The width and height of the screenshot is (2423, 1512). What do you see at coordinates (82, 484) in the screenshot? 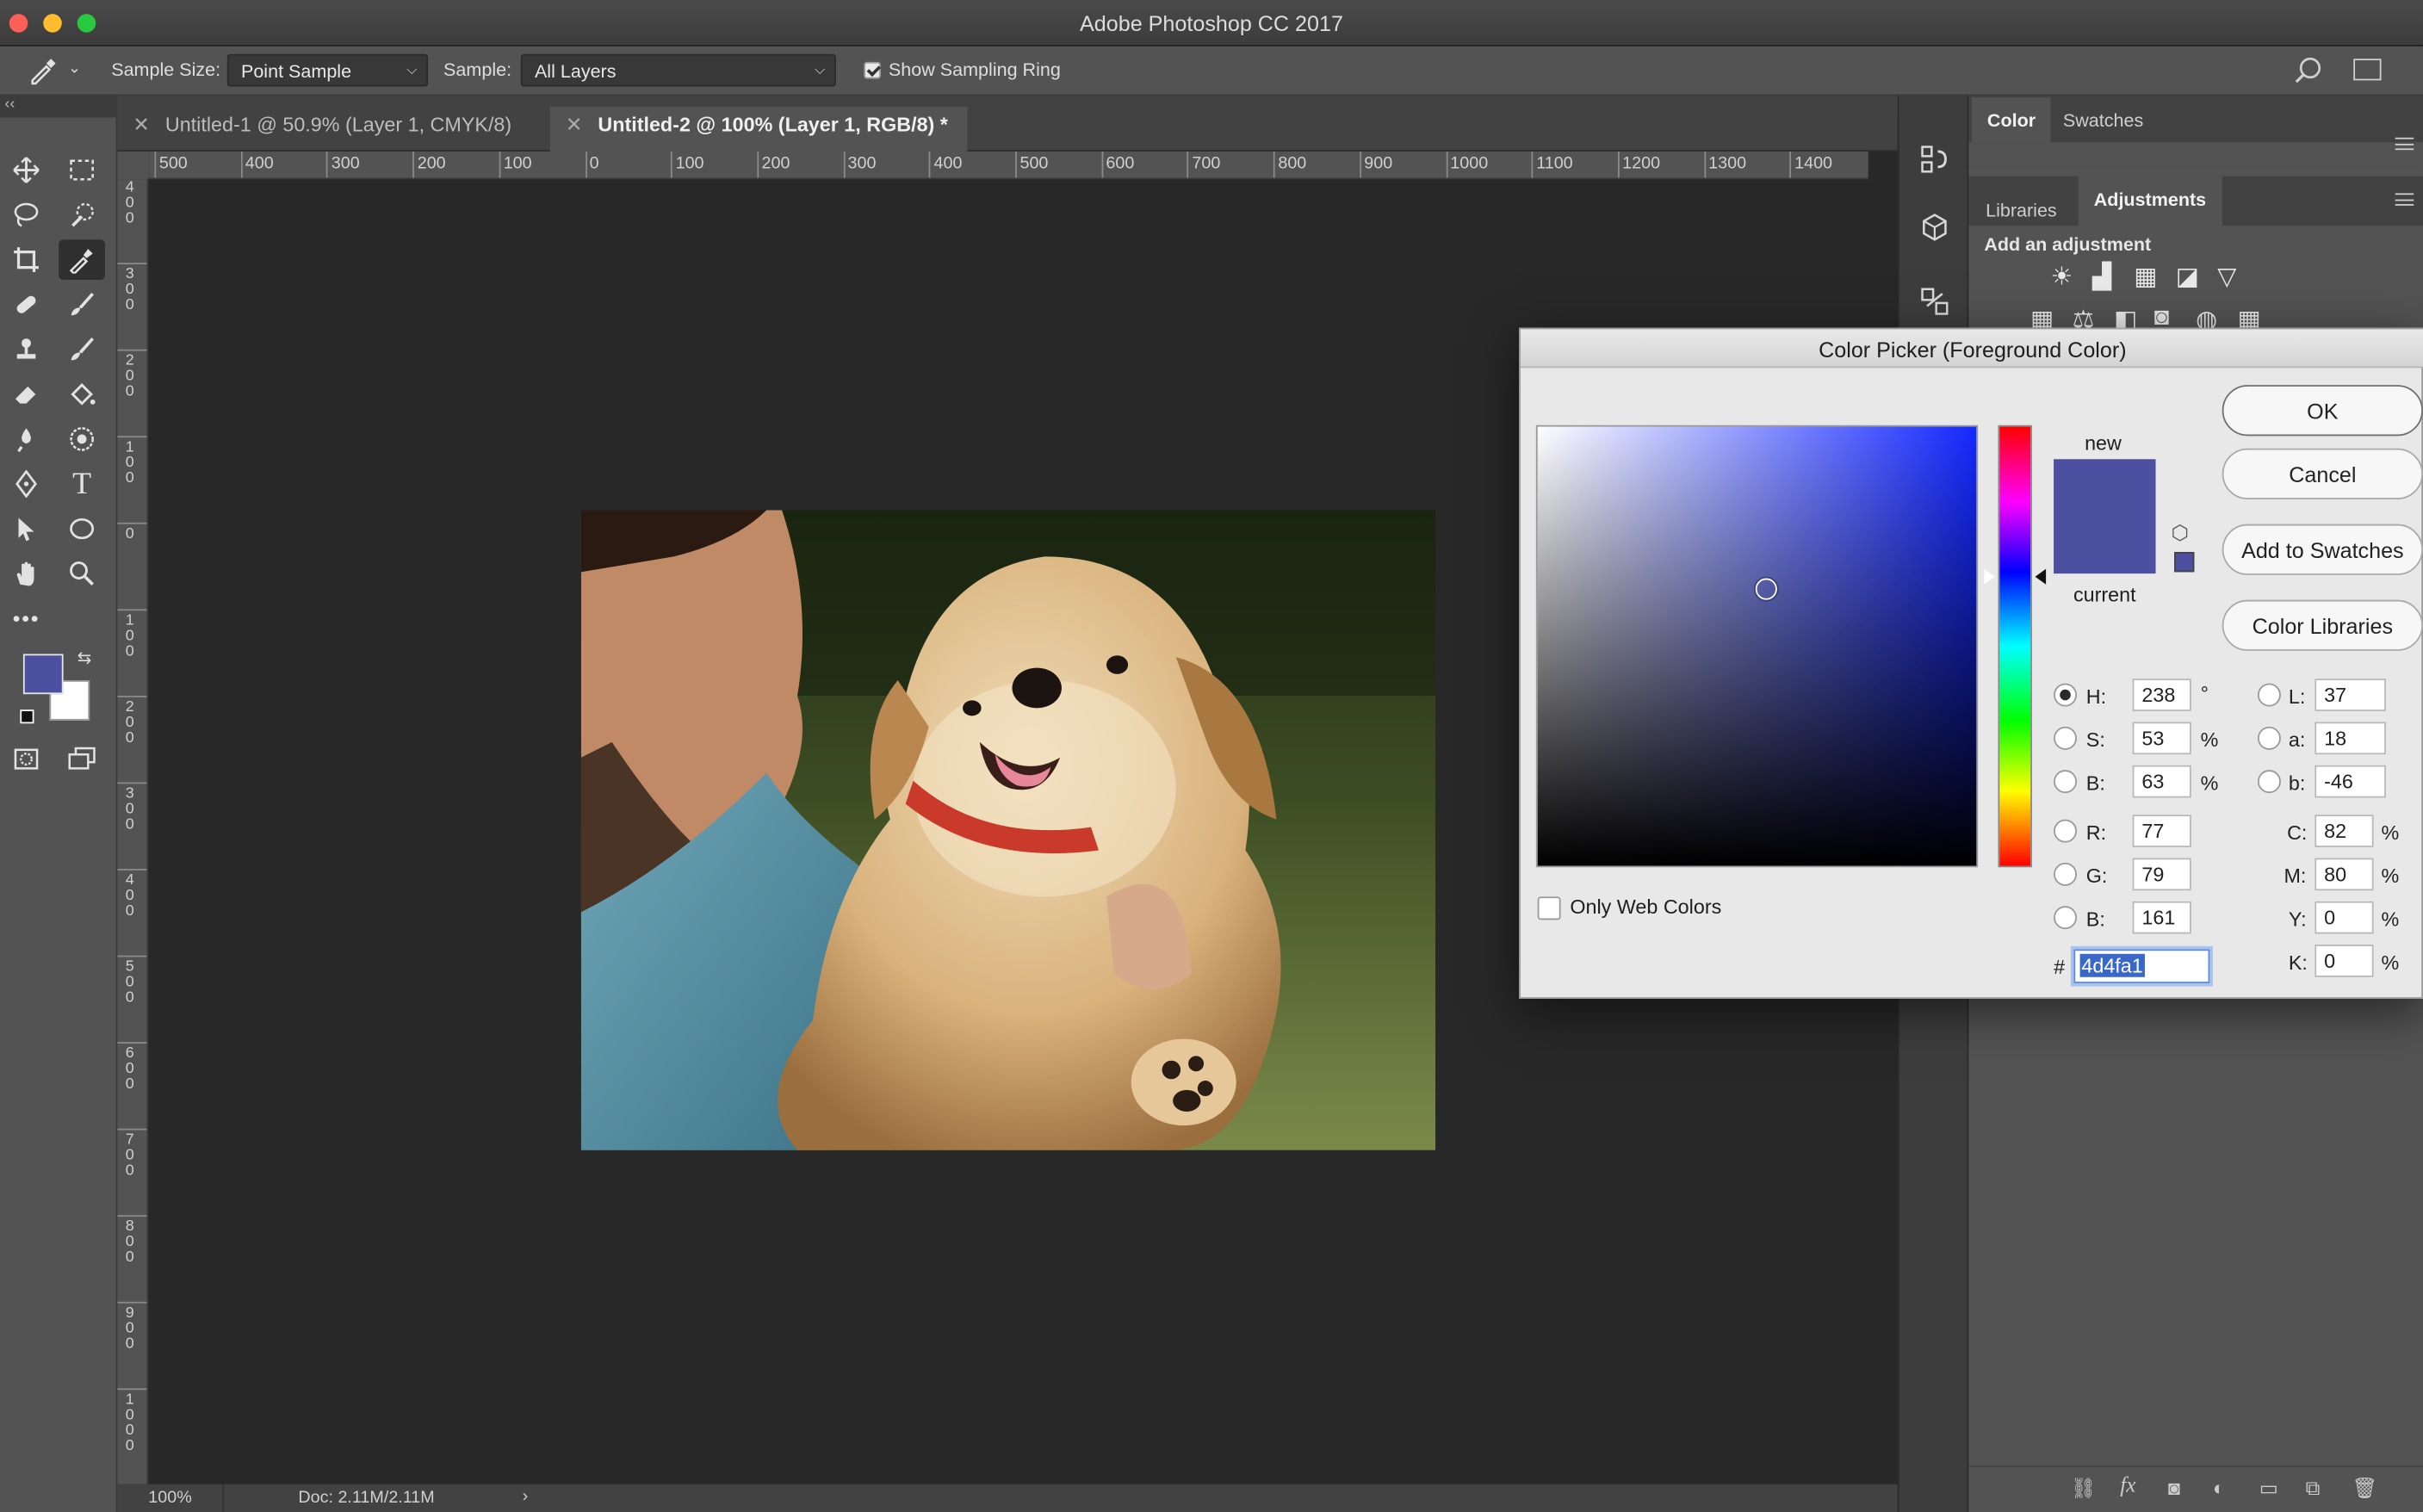
I see `type-tool-icon: T` at bounding box center [82, 484].